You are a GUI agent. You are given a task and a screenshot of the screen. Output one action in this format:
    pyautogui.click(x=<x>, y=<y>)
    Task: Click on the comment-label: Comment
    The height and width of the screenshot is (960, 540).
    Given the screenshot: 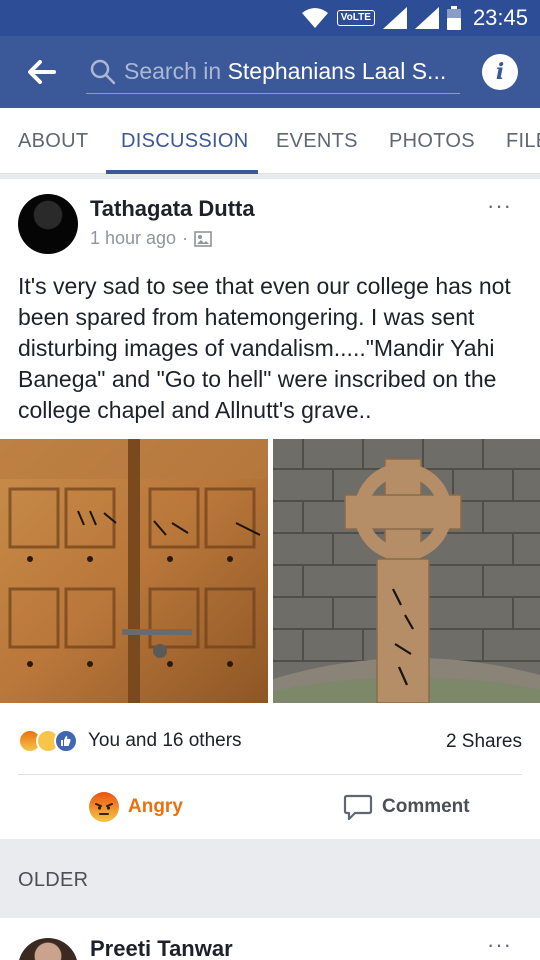 What is the action you would take?
    pyautogui.click(x=426, y=806)
    